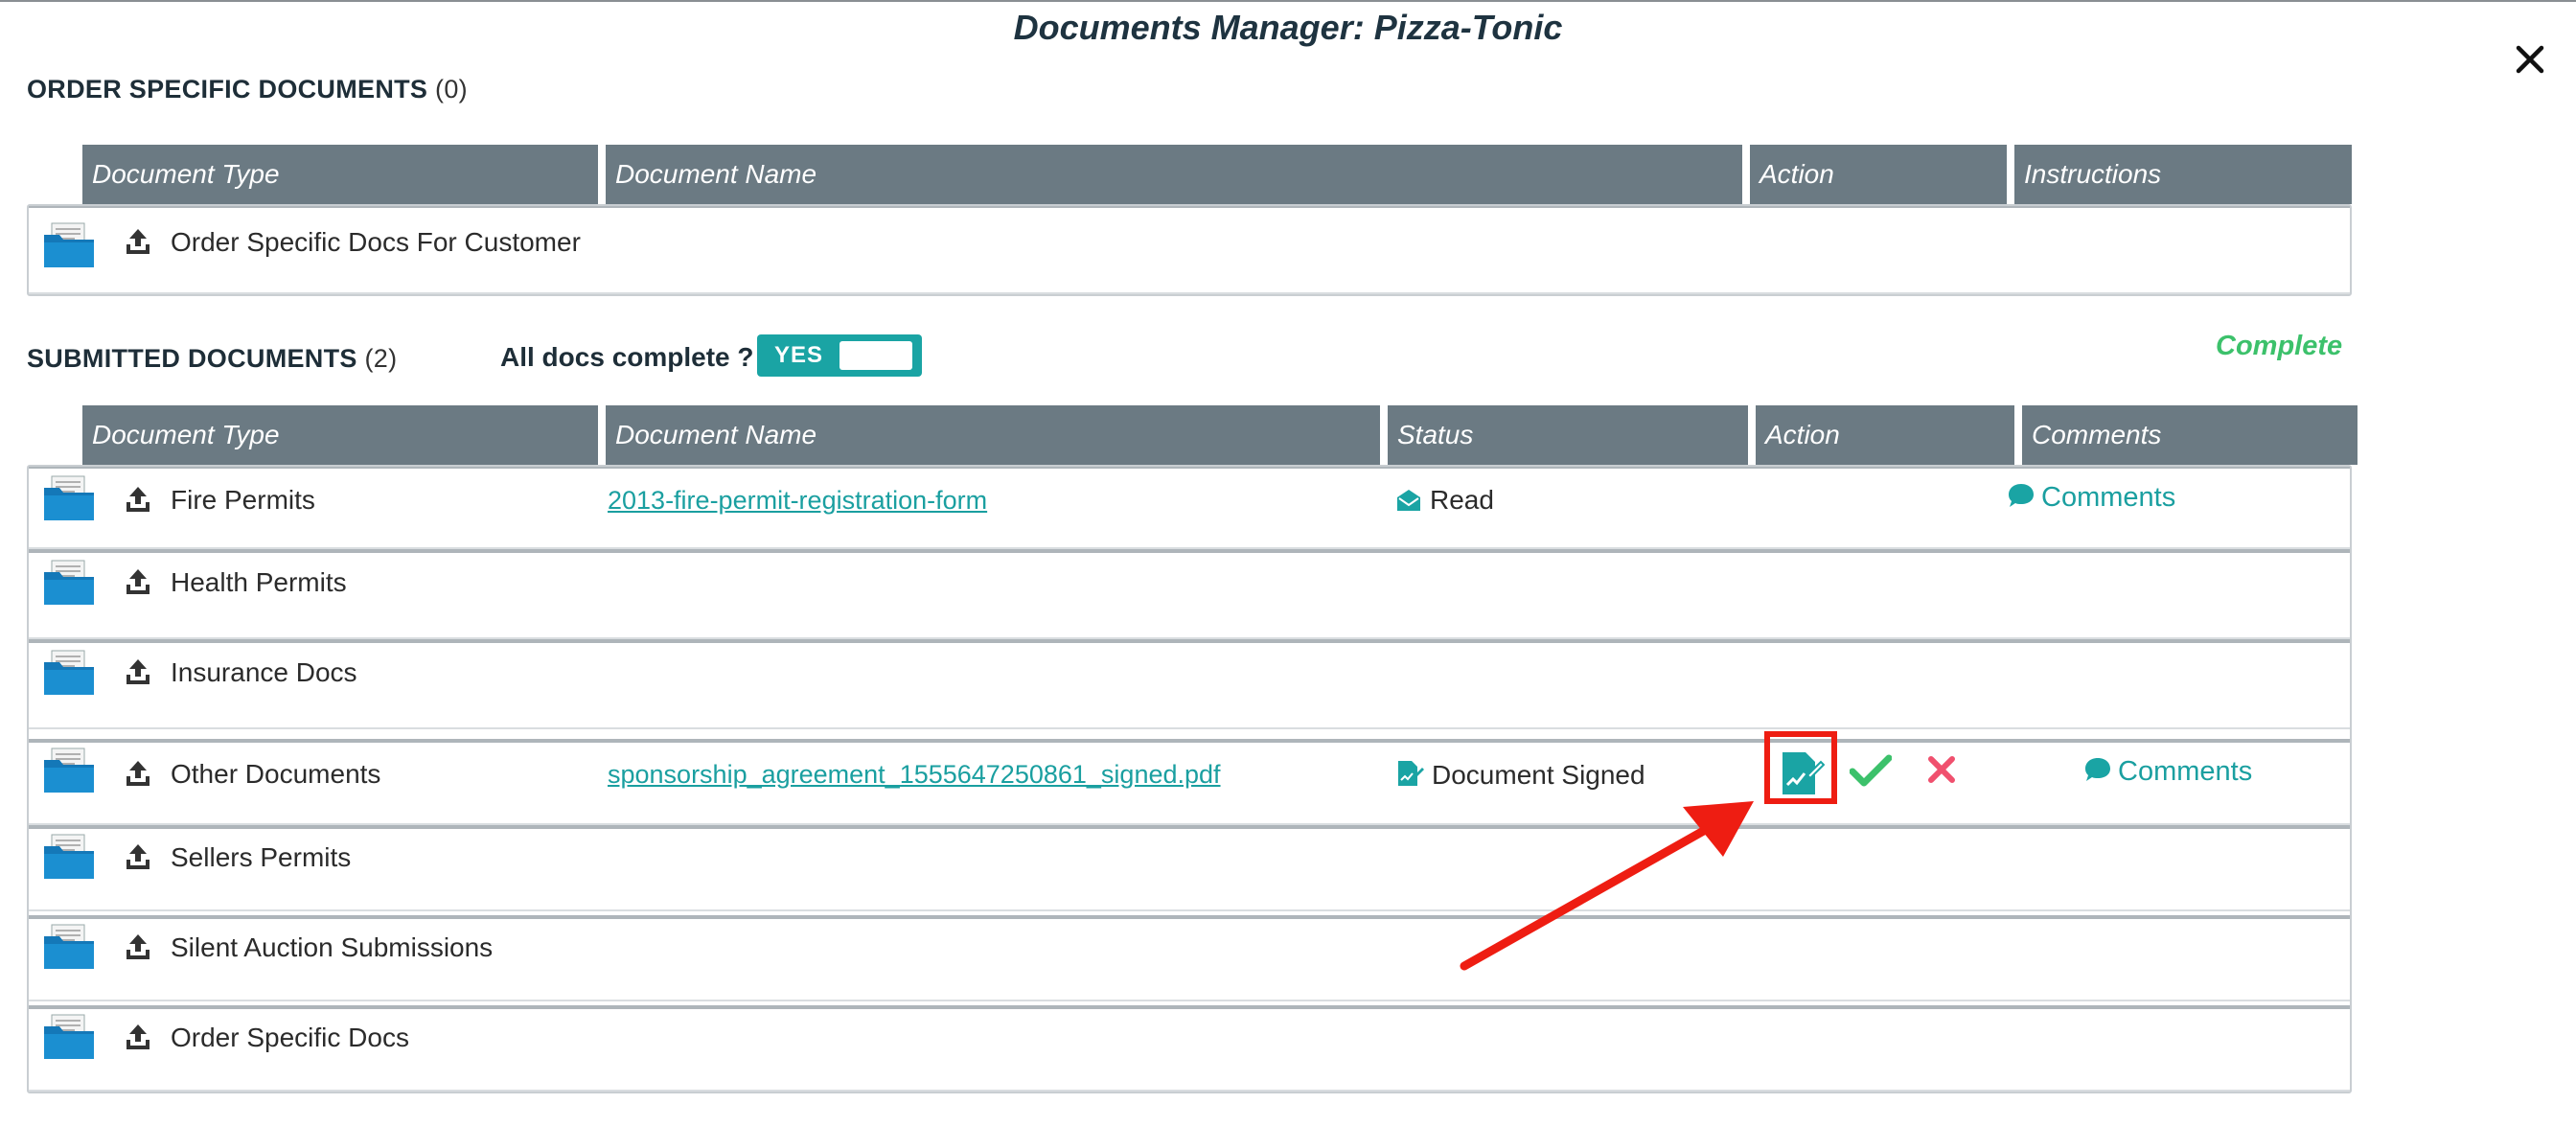 This screenshot has height=1127, width=2576. What do you see at coordinates (1189, 594) in the screenshot?
I see `table-row: Health Permits` at bounding box center [1189, 594].